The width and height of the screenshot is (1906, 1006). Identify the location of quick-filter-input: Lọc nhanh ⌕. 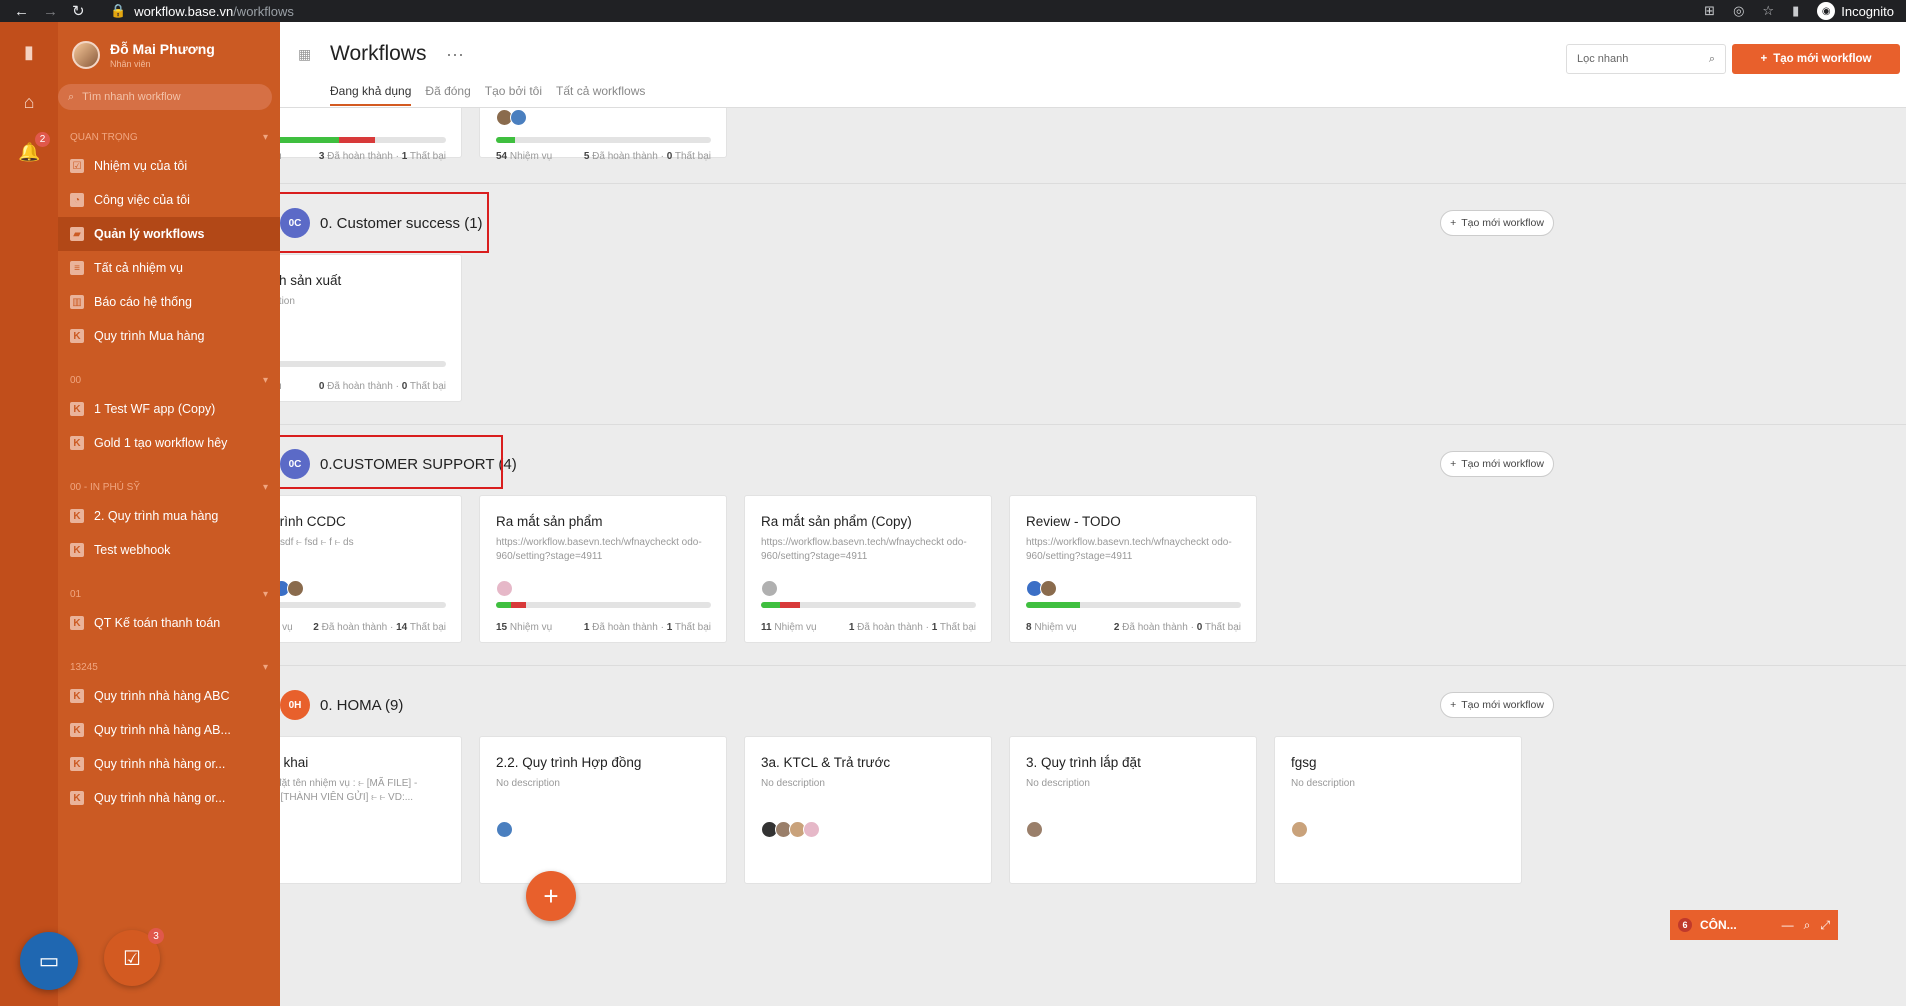
(1646, 59).